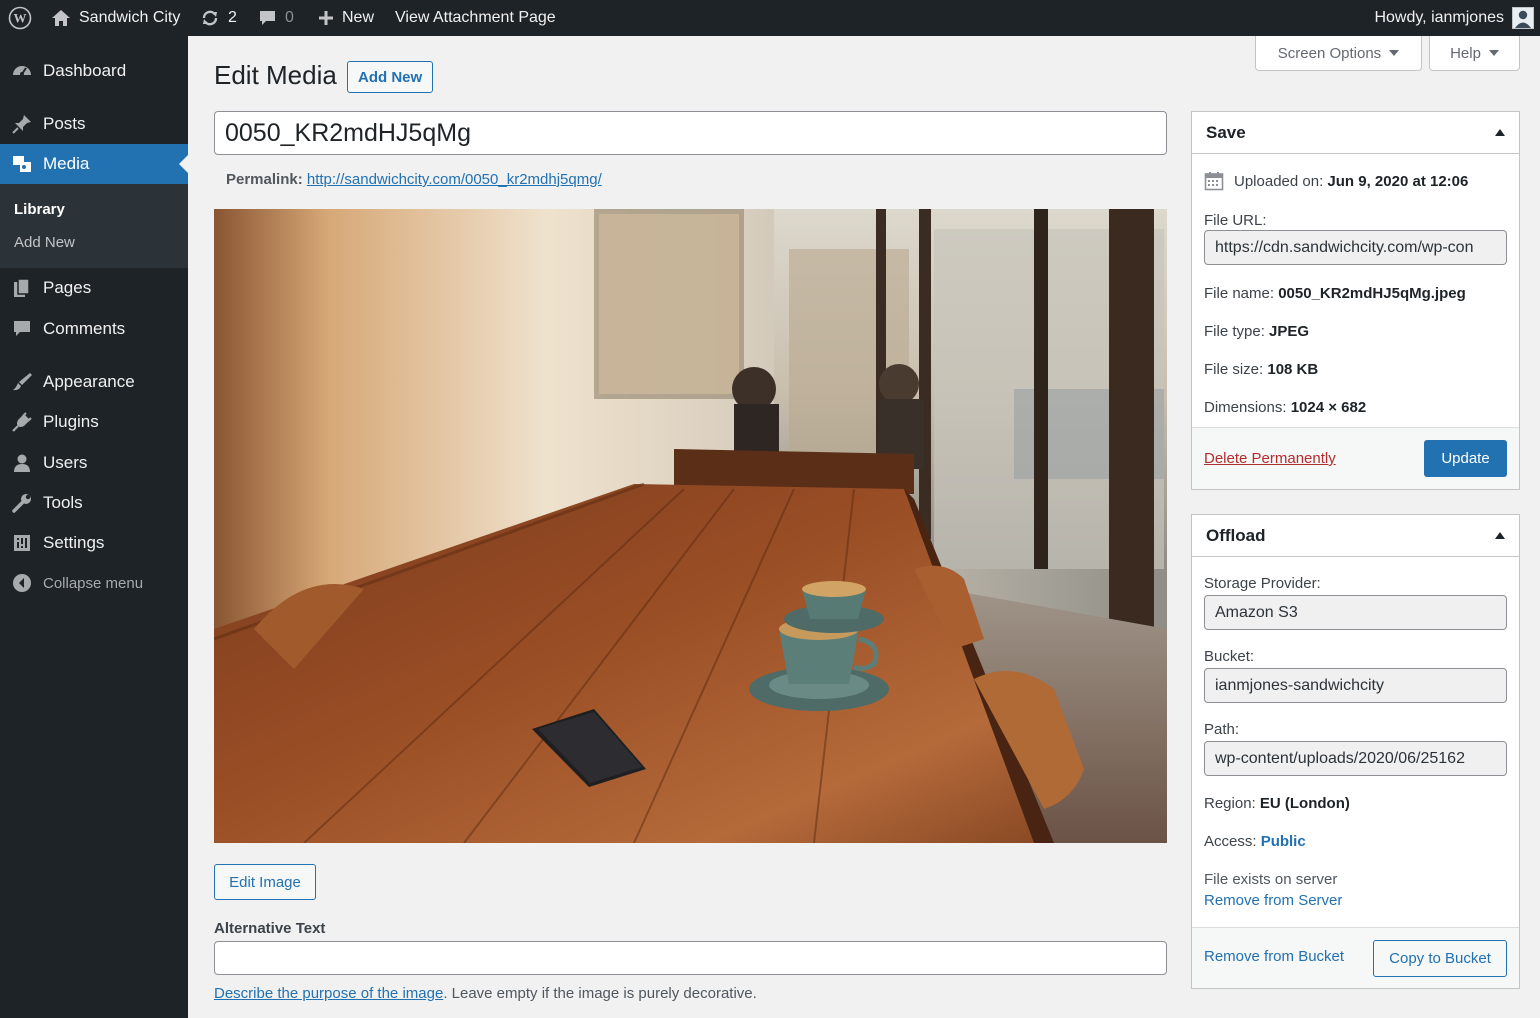 The image size is (1540, 1018). Describe the element at coordinates (130, 17) in the screenshot. I see `site-name: Sandwich City` at that location.